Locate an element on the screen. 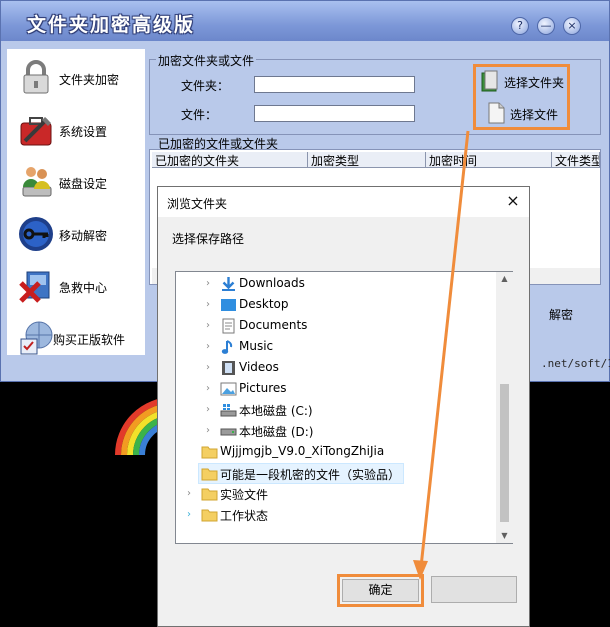  tree-item-music: › Music is located at coordinates (336, 347).